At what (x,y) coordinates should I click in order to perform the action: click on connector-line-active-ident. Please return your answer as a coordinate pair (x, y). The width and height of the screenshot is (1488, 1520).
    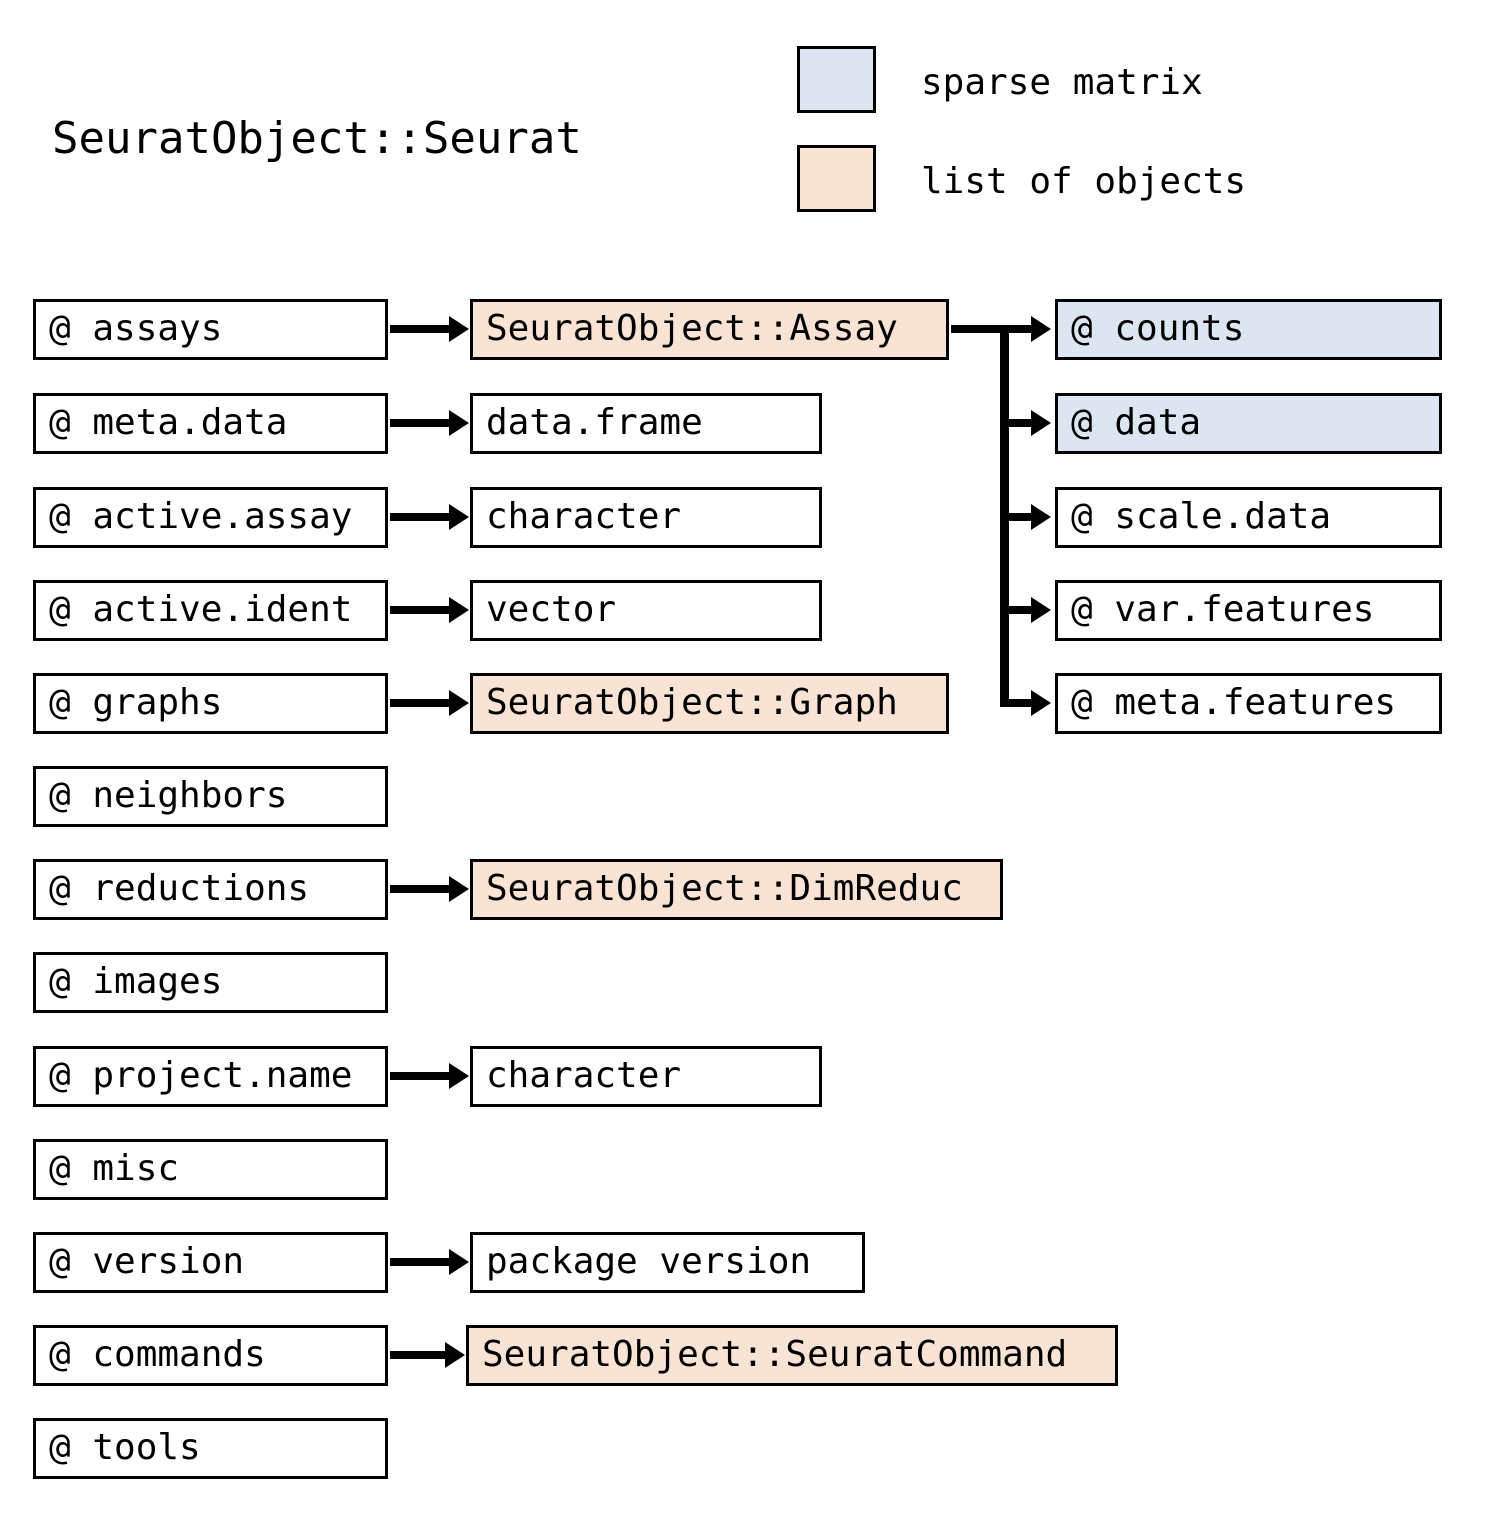
    Looking at the image, I should click on (421, 610).